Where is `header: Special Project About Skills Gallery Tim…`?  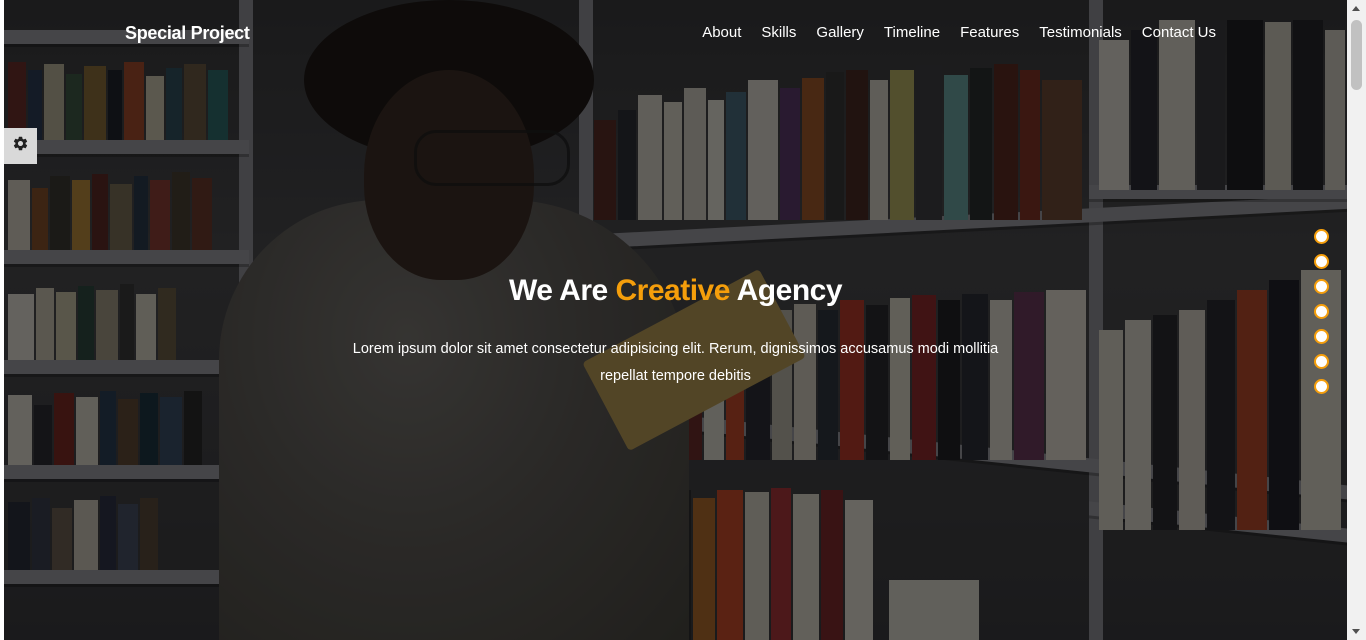
header: Special Project About Skills Gallery Tim… is located at coordinates (675, 35).